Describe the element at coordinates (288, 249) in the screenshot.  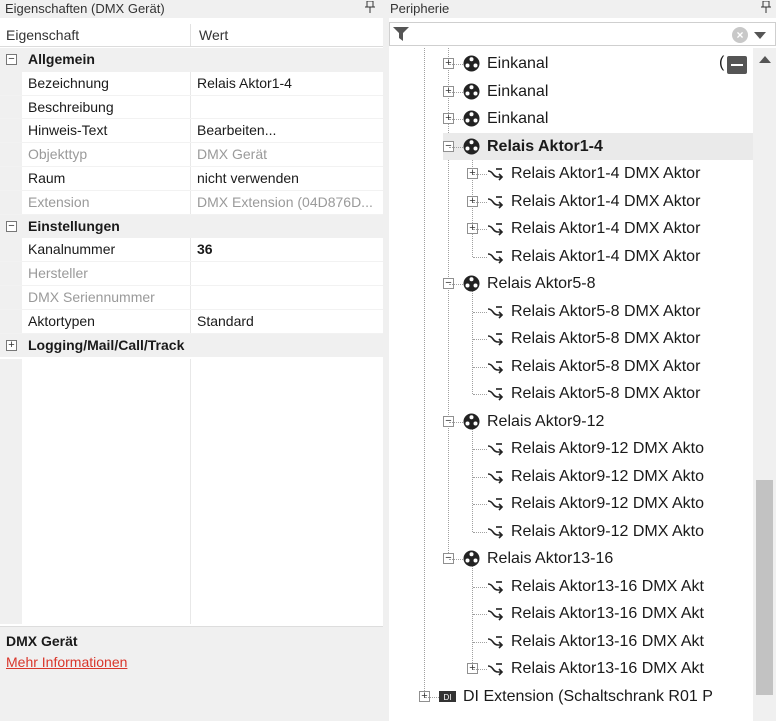
I see `property-value: 36` at that location.